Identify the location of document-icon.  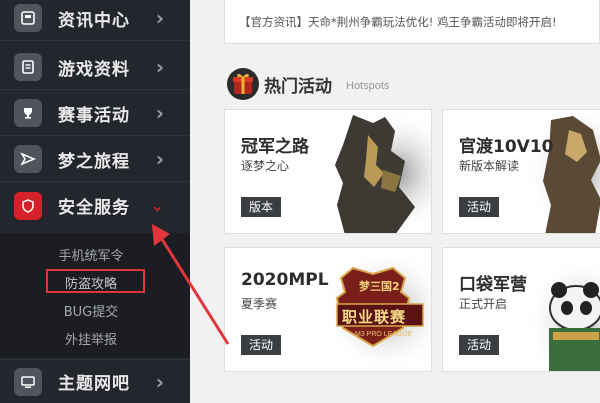
(28, 67).